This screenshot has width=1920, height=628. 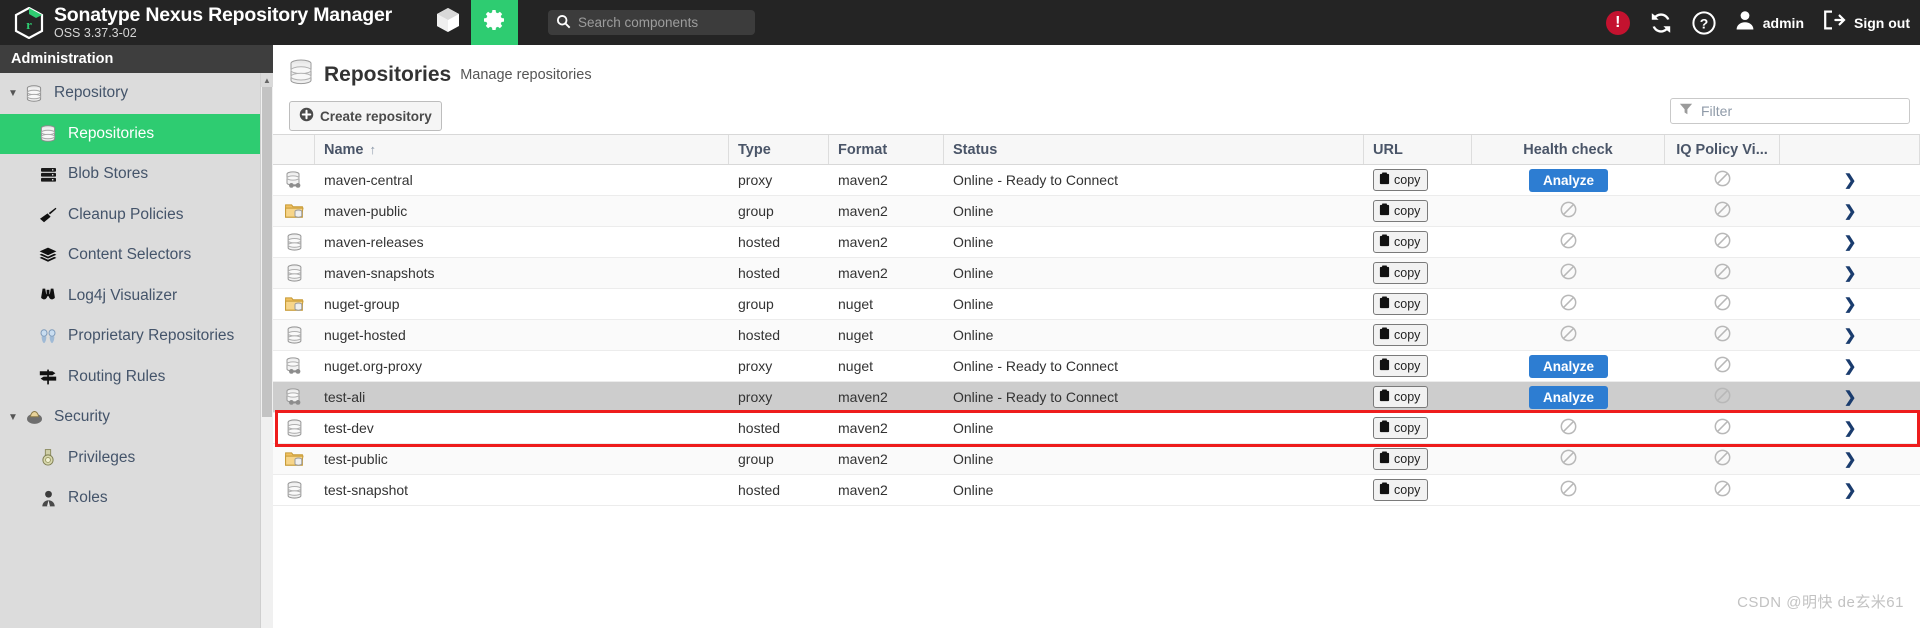 I want to click on sidebar-item-security: ▼ Security, so click(x=136, y=417).